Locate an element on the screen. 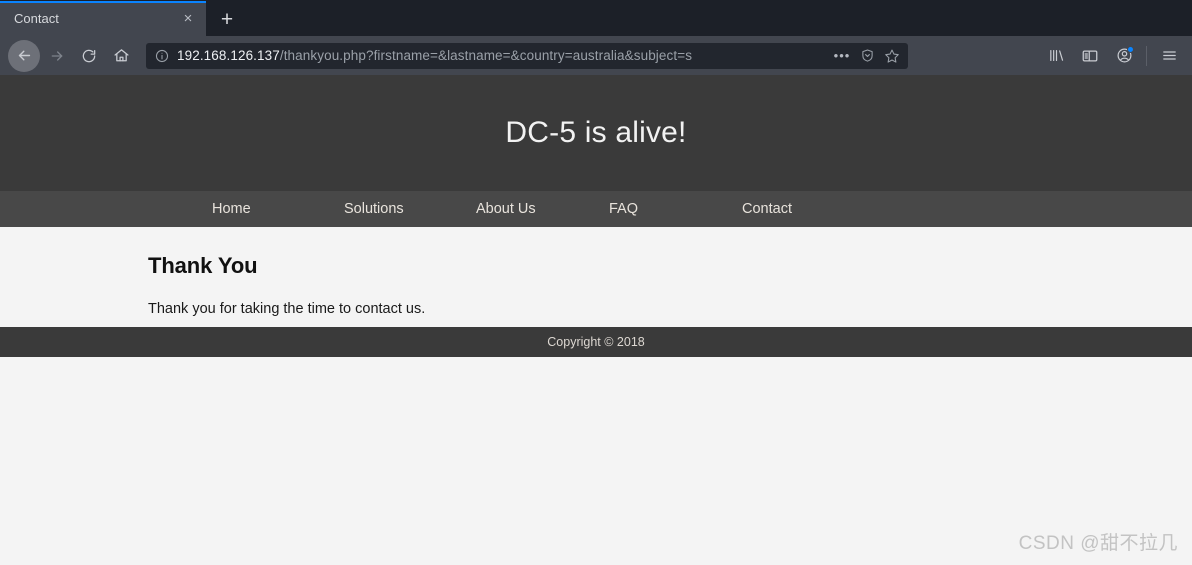  nav-item-solutions: Solutions is located at coordinates (410, 209).